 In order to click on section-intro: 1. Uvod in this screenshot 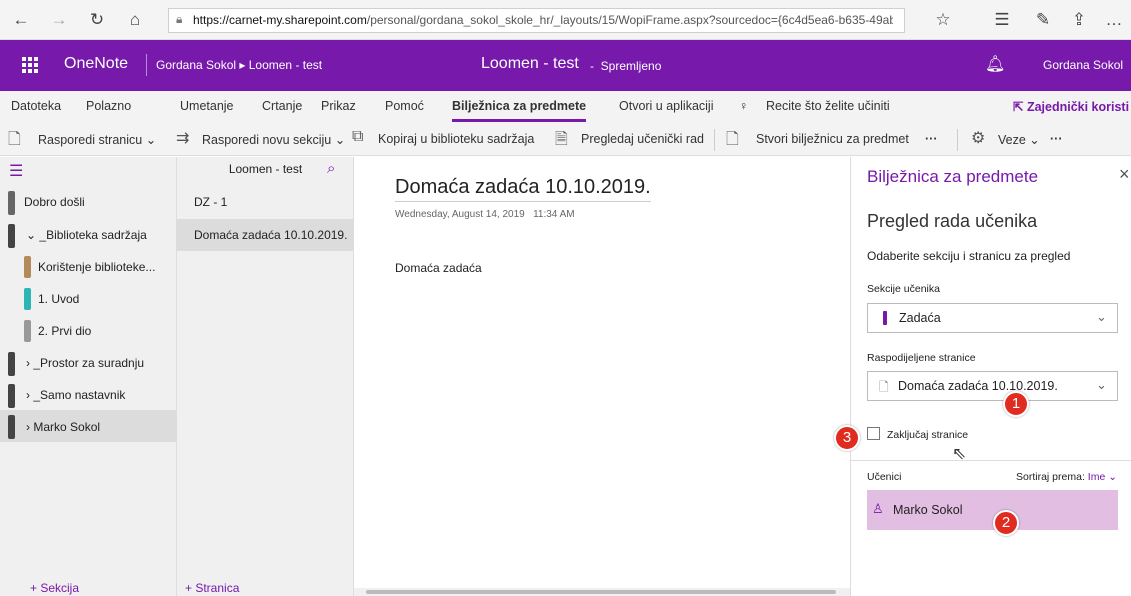, I will do `click(88, 299)`.